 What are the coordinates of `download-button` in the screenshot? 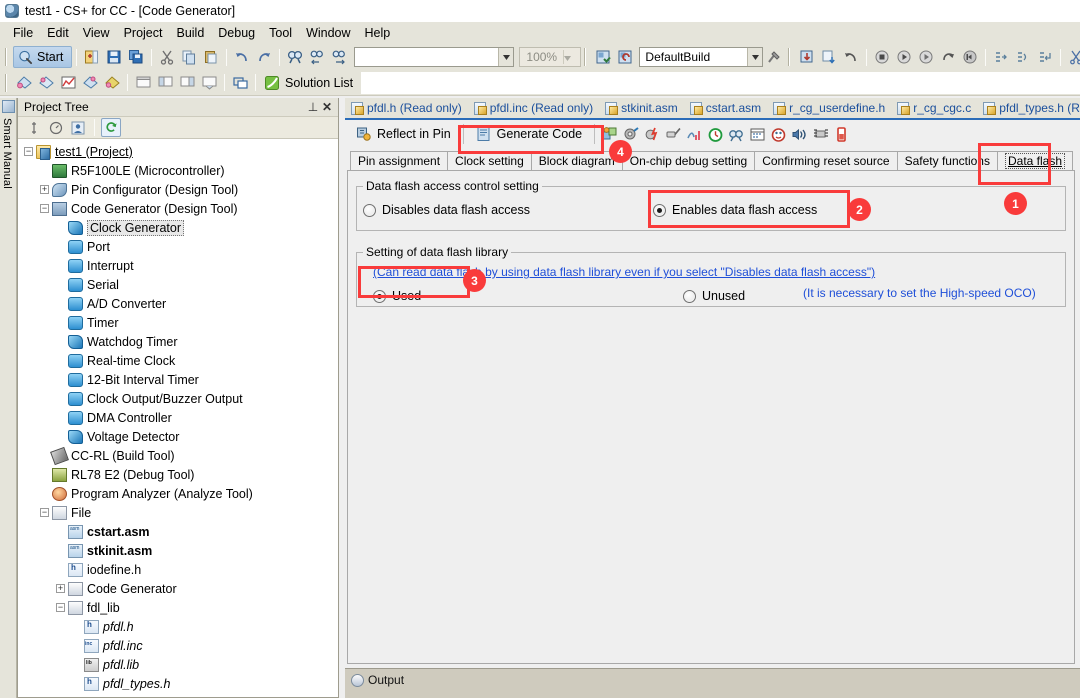 It's located at (807, 57).